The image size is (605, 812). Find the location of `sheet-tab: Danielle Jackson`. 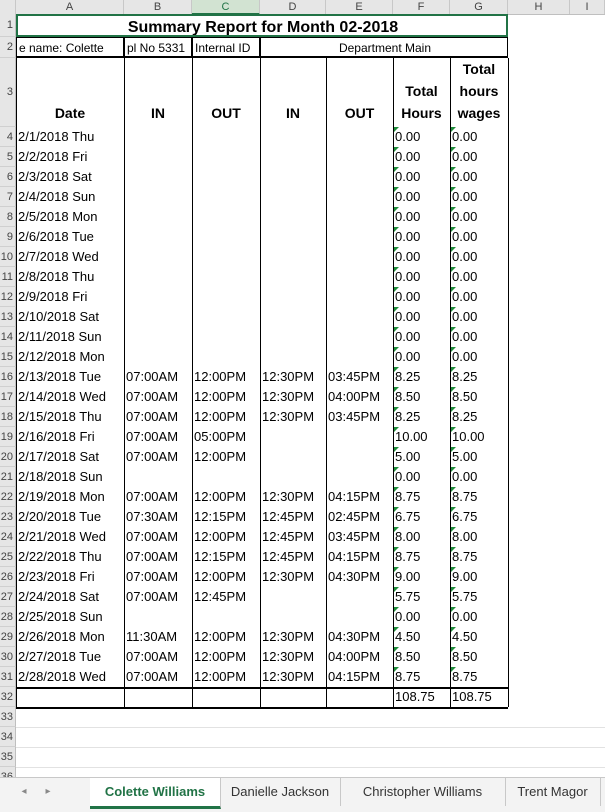

sheet-tab: Danielle Jackson is located at coordinates (280, 792).